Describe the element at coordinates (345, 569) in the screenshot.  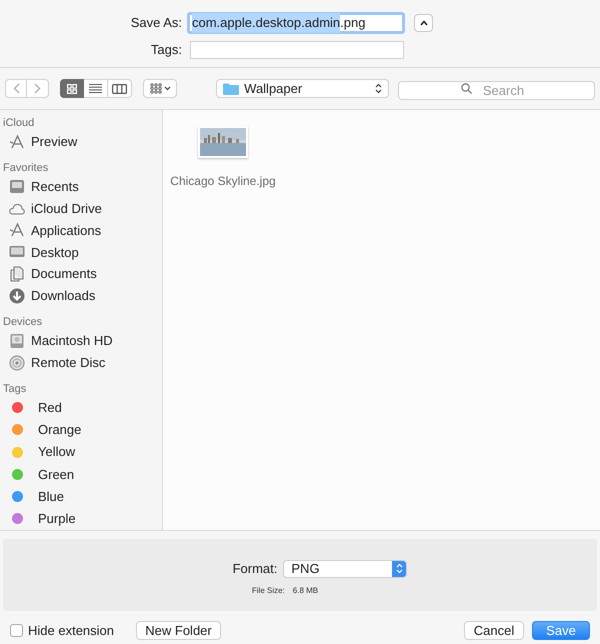
I see `format-popup: PNG` at that location.